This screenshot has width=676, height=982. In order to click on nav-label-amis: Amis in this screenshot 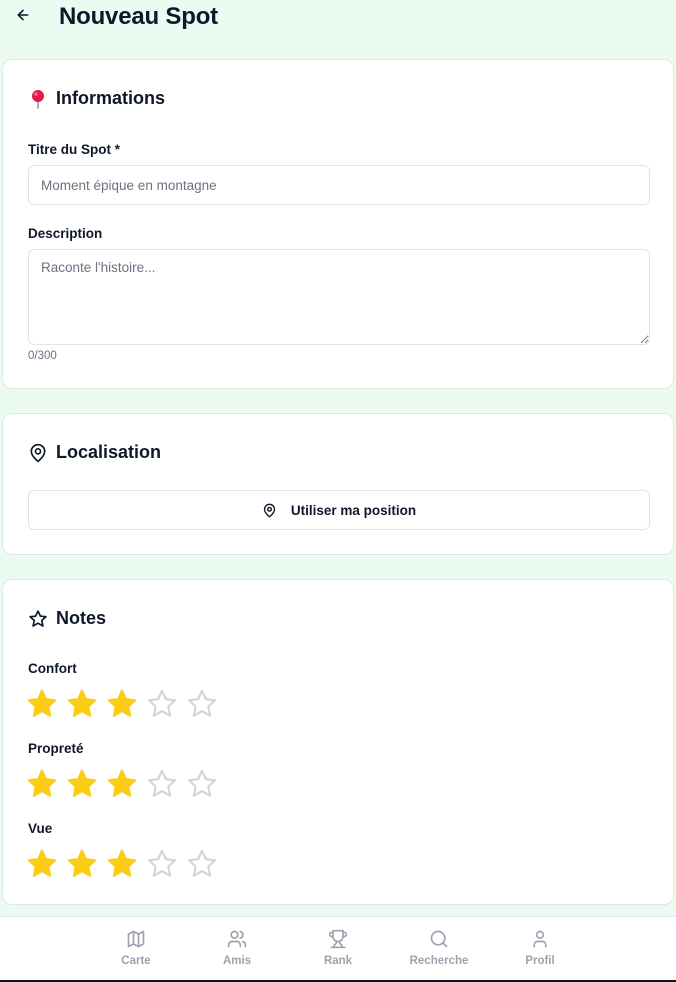, I will do `click(237, 961)`.